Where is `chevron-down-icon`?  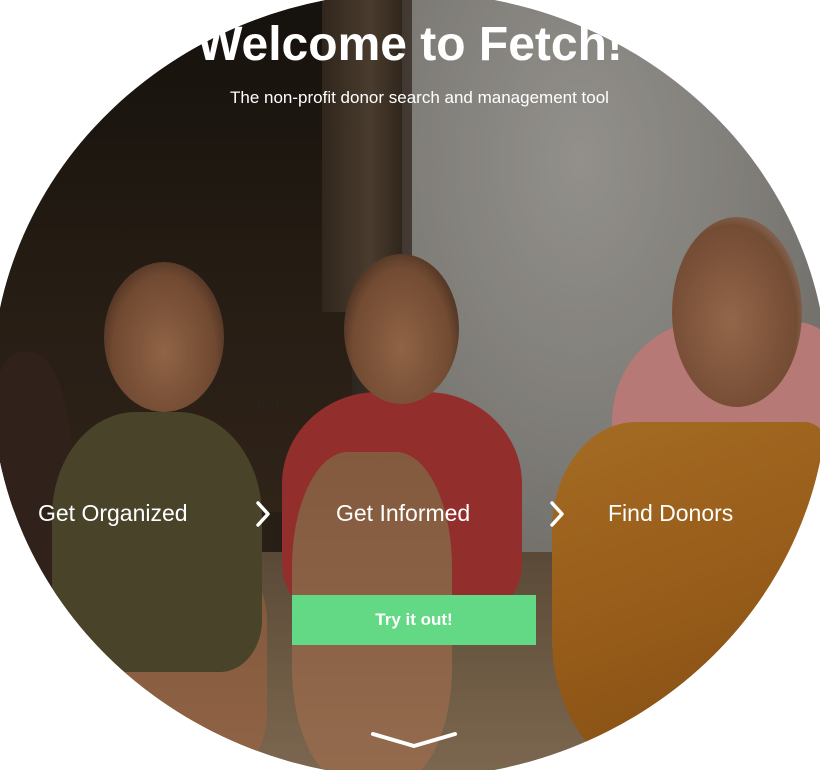
chevron-down-icon is located at coordinates (414, 740).